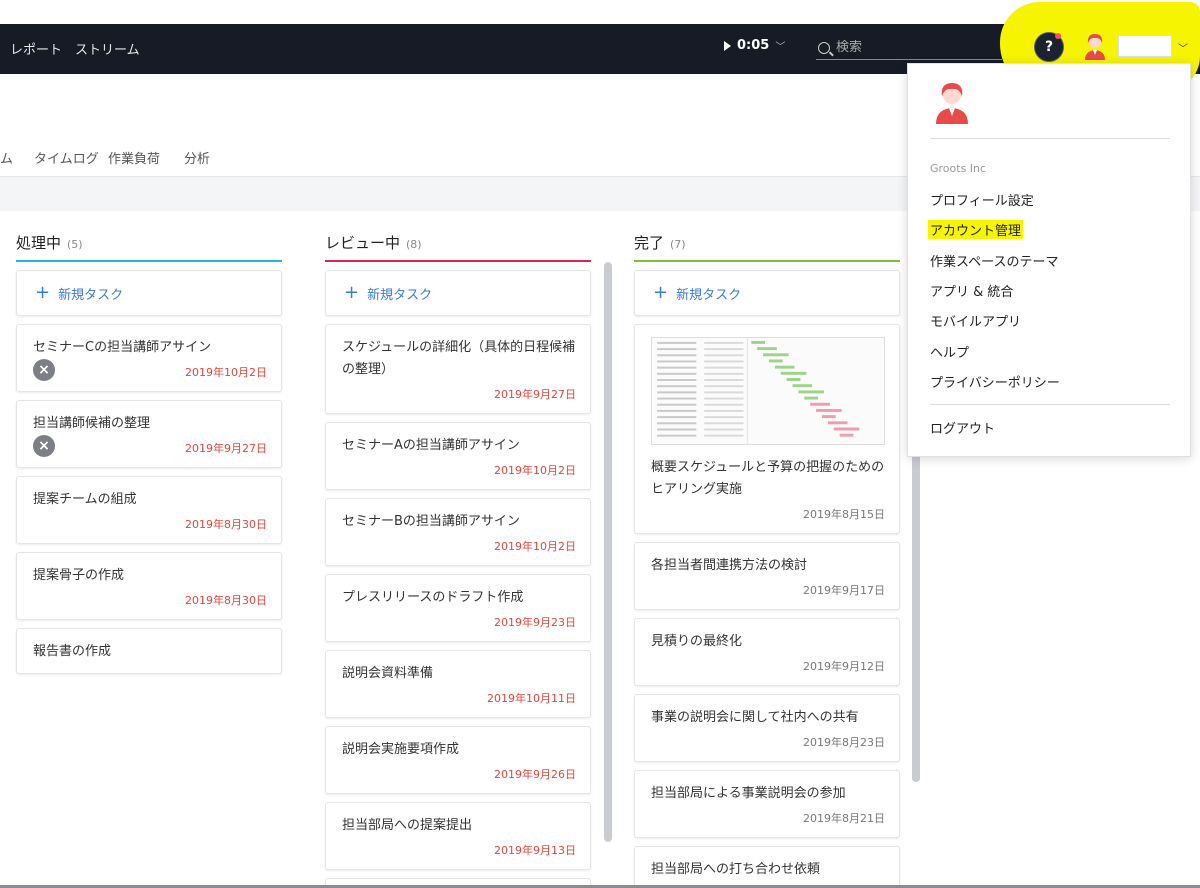 The width and height of the screenshot is (1200, 888). Describe the element at coordinates (844, 514) in the screenshot. I see `task-due-date: 2019年8月15日` at that location.